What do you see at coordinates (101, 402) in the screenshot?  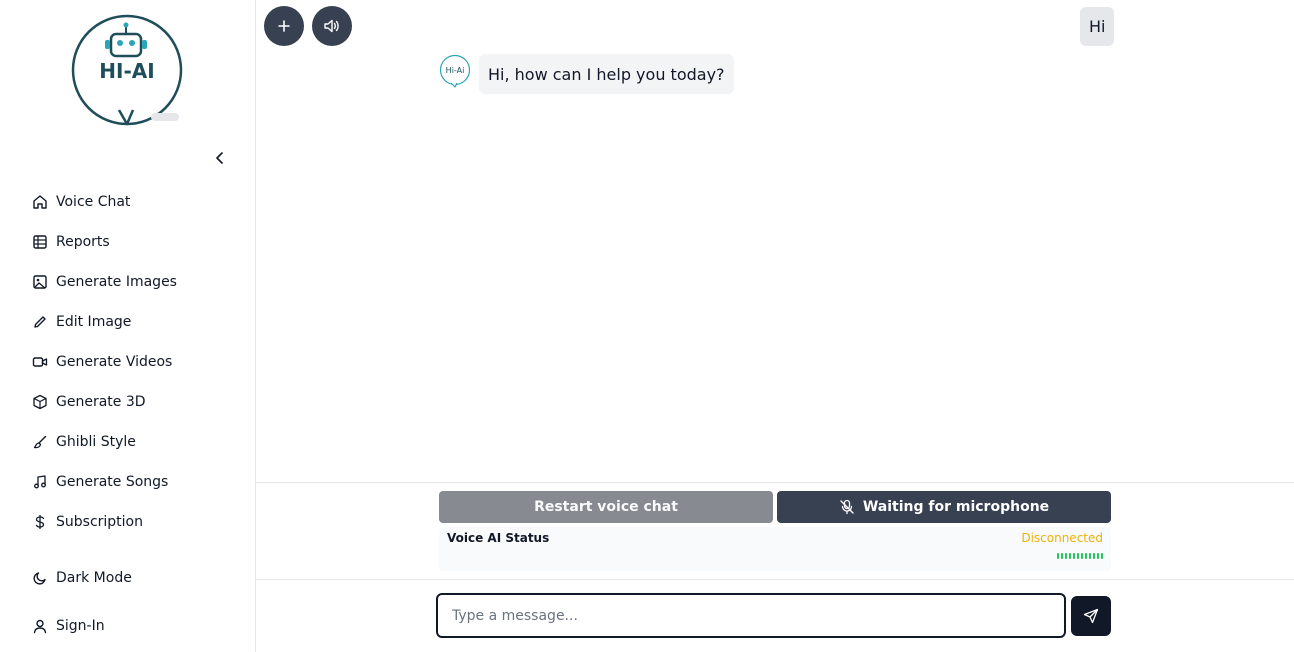 I see `nav-label: Generate 3D` at bounding box center [101, 402].